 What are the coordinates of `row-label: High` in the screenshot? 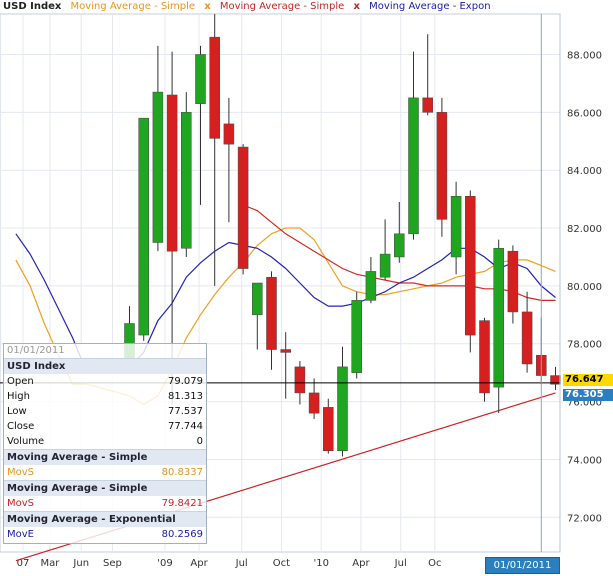 It's located at (18, 396).